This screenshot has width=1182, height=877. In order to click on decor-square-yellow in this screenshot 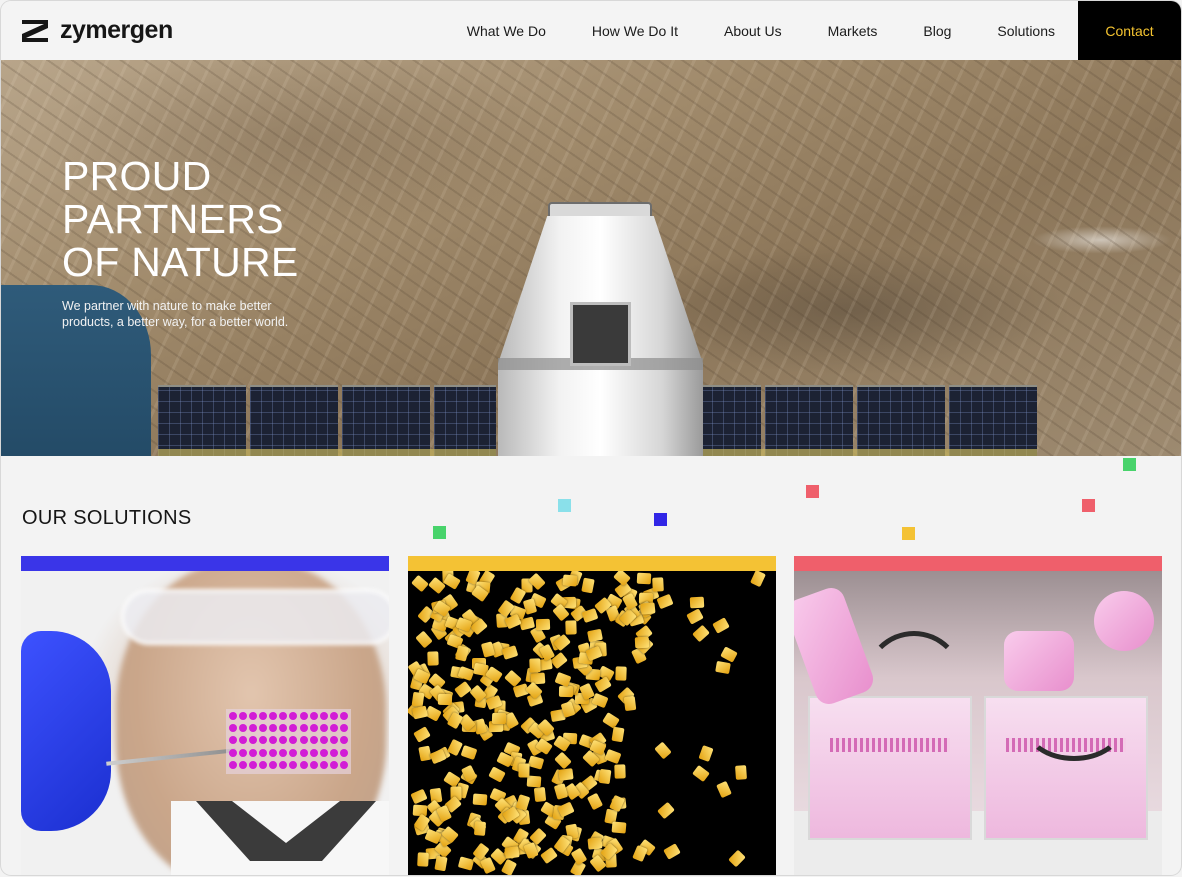, I will do `click(908, 533)`.